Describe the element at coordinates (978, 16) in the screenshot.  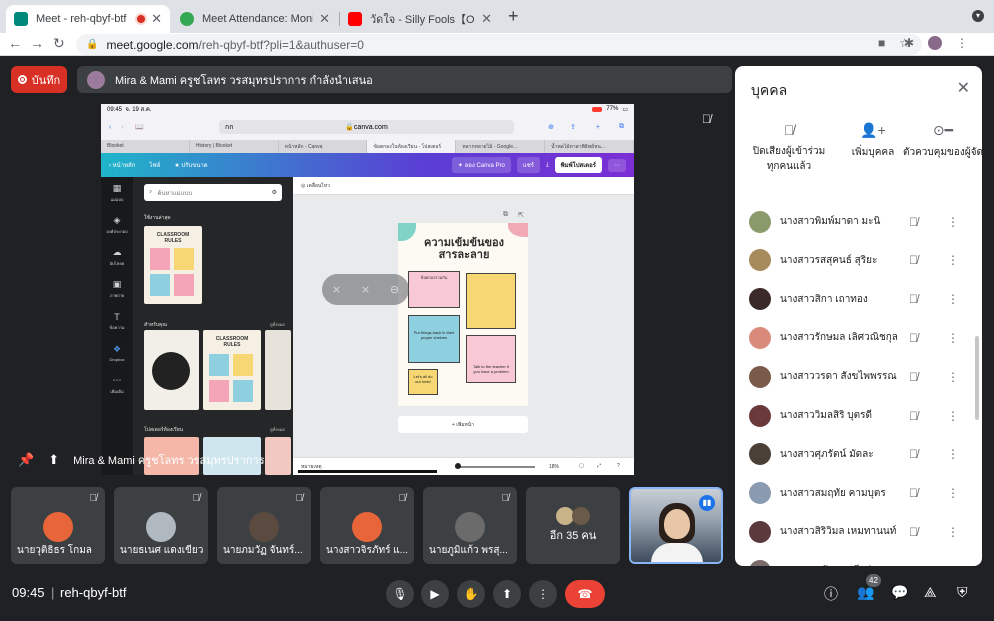
I see `tab-search-icon: ▾` at that location.